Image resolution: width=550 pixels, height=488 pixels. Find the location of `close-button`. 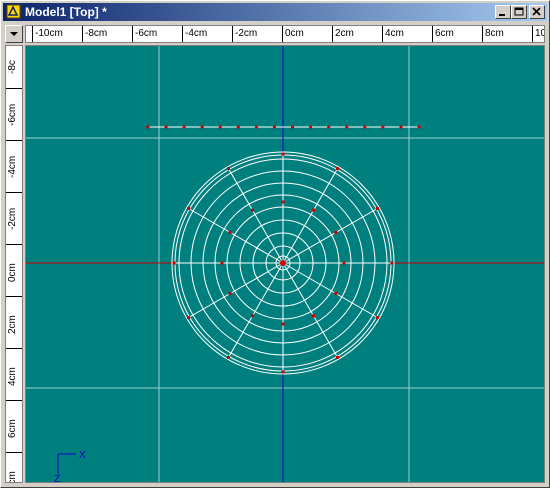

close-button is located at coordinates (537, 12).